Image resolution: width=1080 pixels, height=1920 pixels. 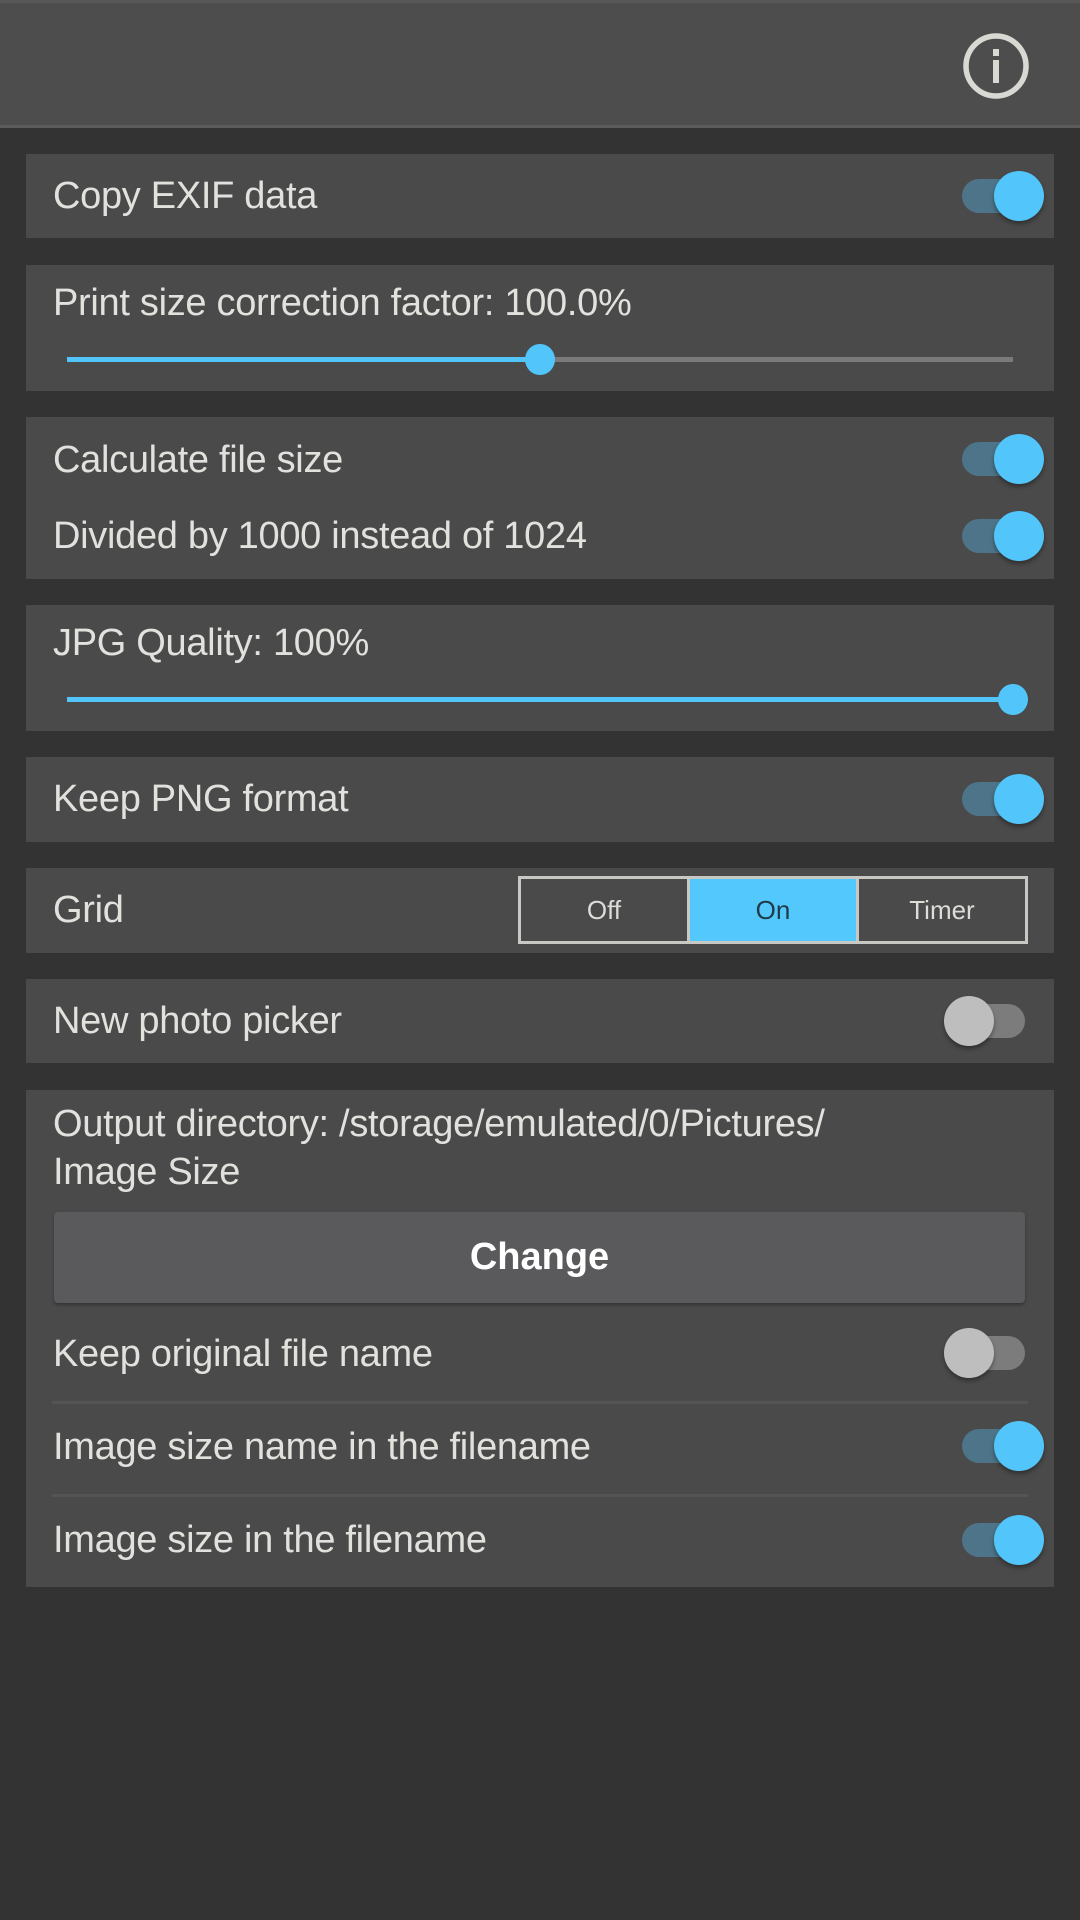 What do you see at coordinates (243, 1354) in the screenshot?
I see `keep-original-name-label: Keep original file name` at bounding box center [243, 1354].